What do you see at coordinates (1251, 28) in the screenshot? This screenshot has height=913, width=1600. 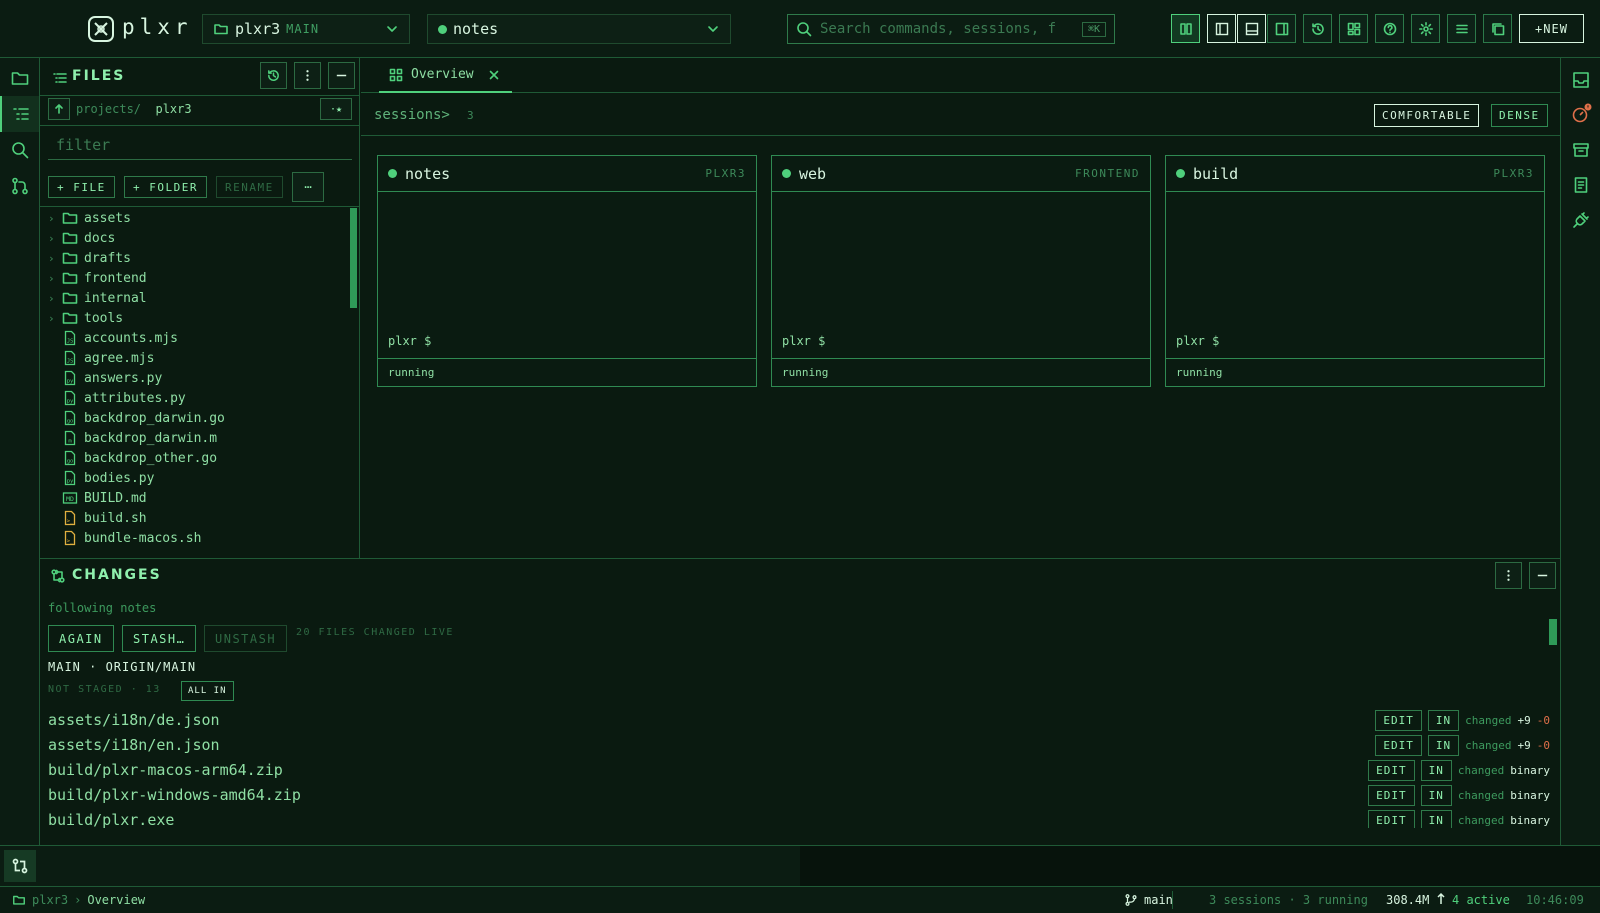 I see `toggle-bottom-panel-button` at bounding box center [1251, 28].